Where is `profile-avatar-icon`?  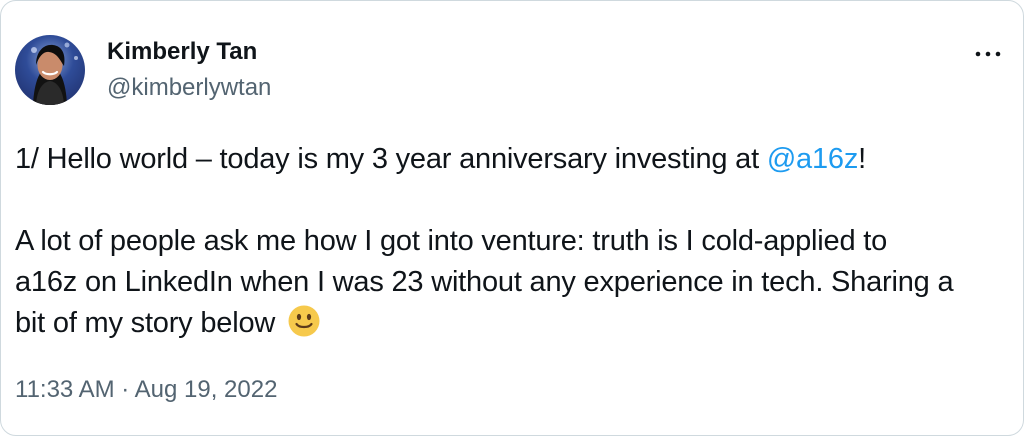 profile-avatar-icon is located at coordinates (50, 70).